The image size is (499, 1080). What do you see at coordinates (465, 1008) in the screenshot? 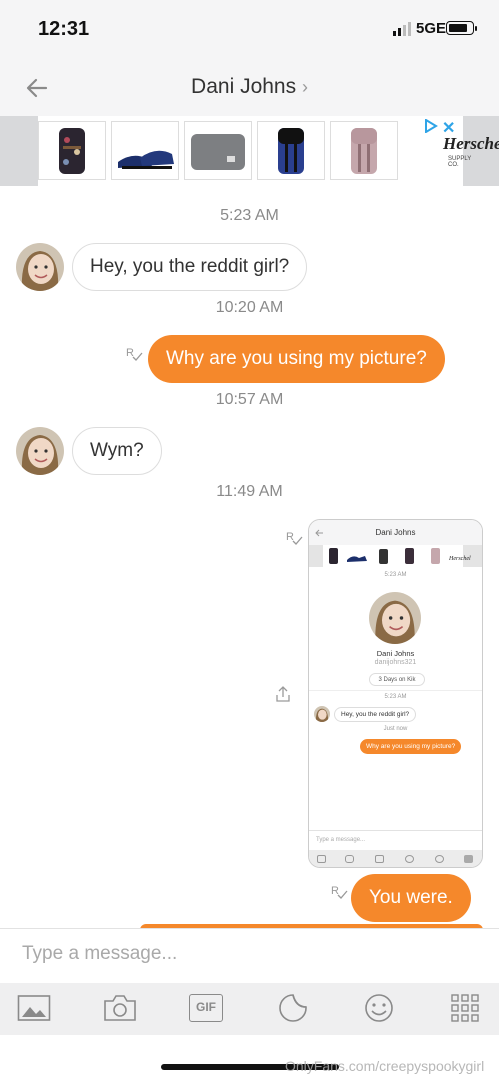
I see `grid-icon` at bounding box center [465, 1008].